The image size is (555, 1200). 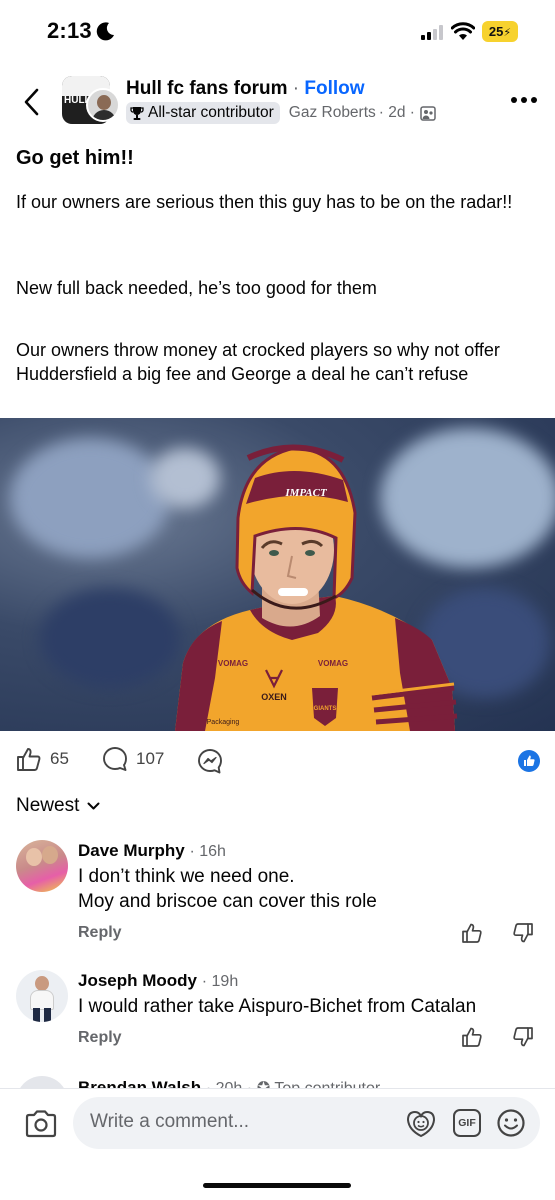 I want to click on battery-level: 25, so click(x=496, y=31).